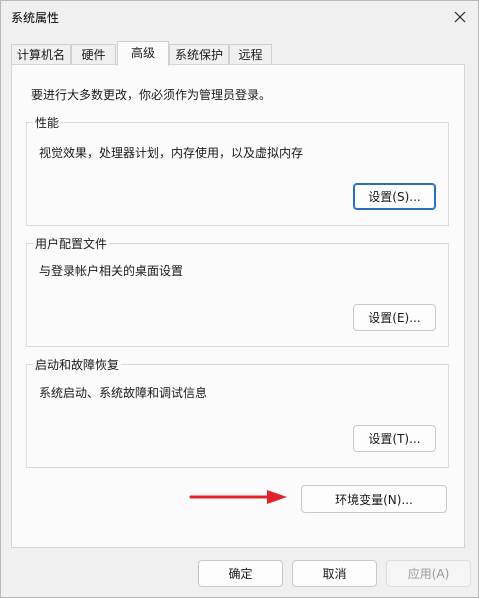 This screenshot has width=479, height=598. I want to click on startup-recovery-description: 系统启动、系统故障和调试信息, so click(123, 393).